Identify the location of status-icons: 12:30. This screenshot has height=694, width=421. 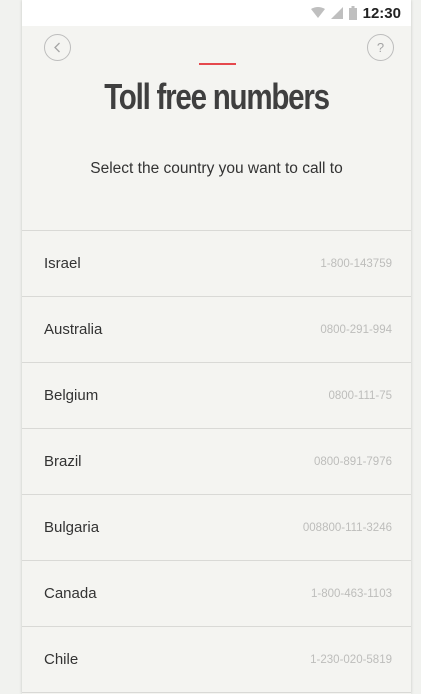
(355, 13).